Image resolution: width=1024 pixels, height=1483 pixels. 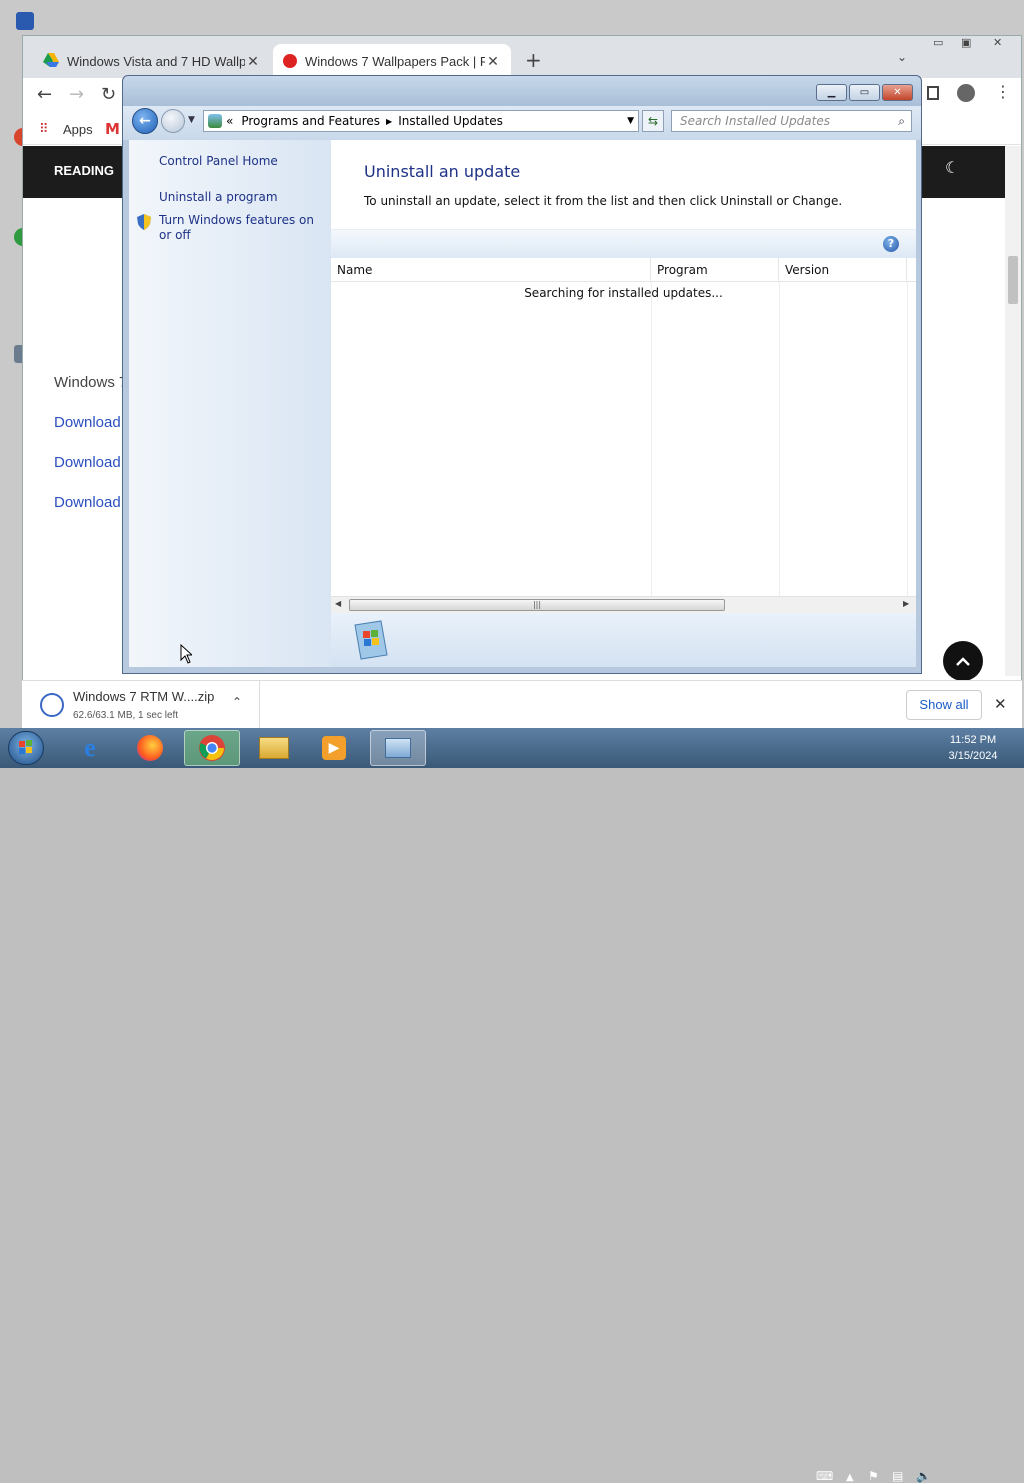 What do you see at coordinates (26, 748) in the screenshot?
I see `start-button` at bounding box center [26, 748].